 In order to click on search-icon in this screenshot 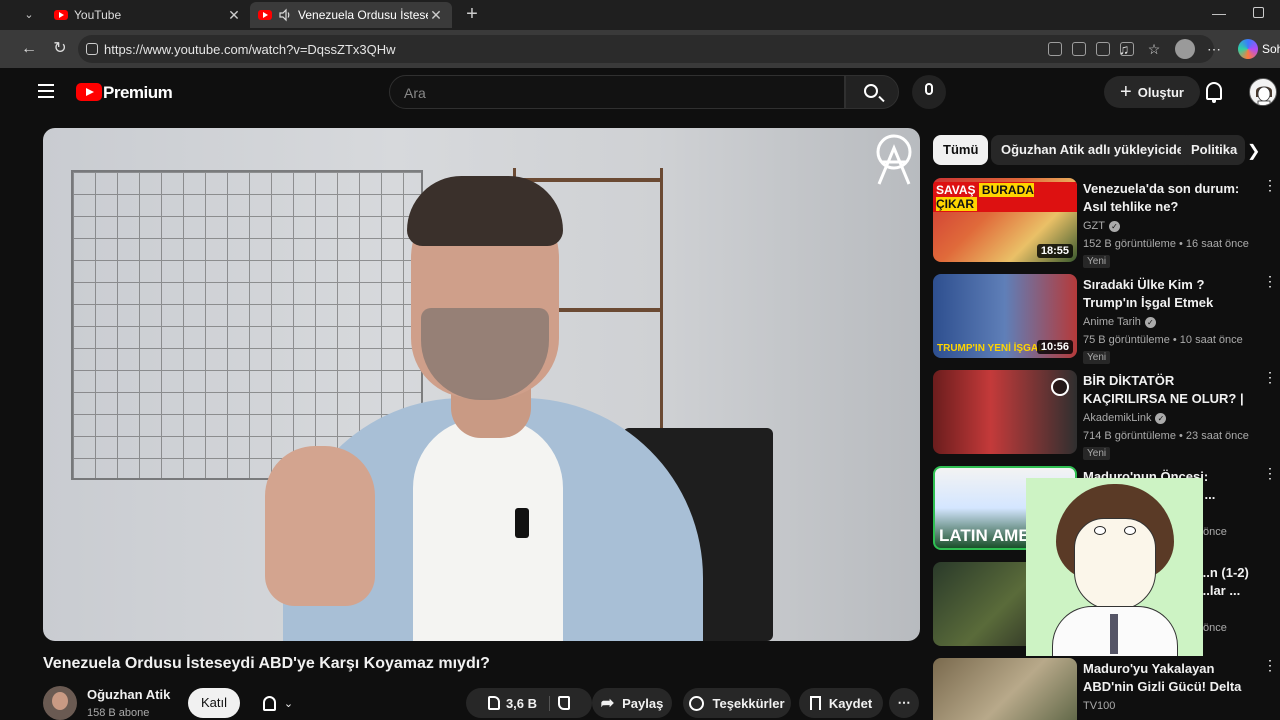, I will do `click(871, 91)`.